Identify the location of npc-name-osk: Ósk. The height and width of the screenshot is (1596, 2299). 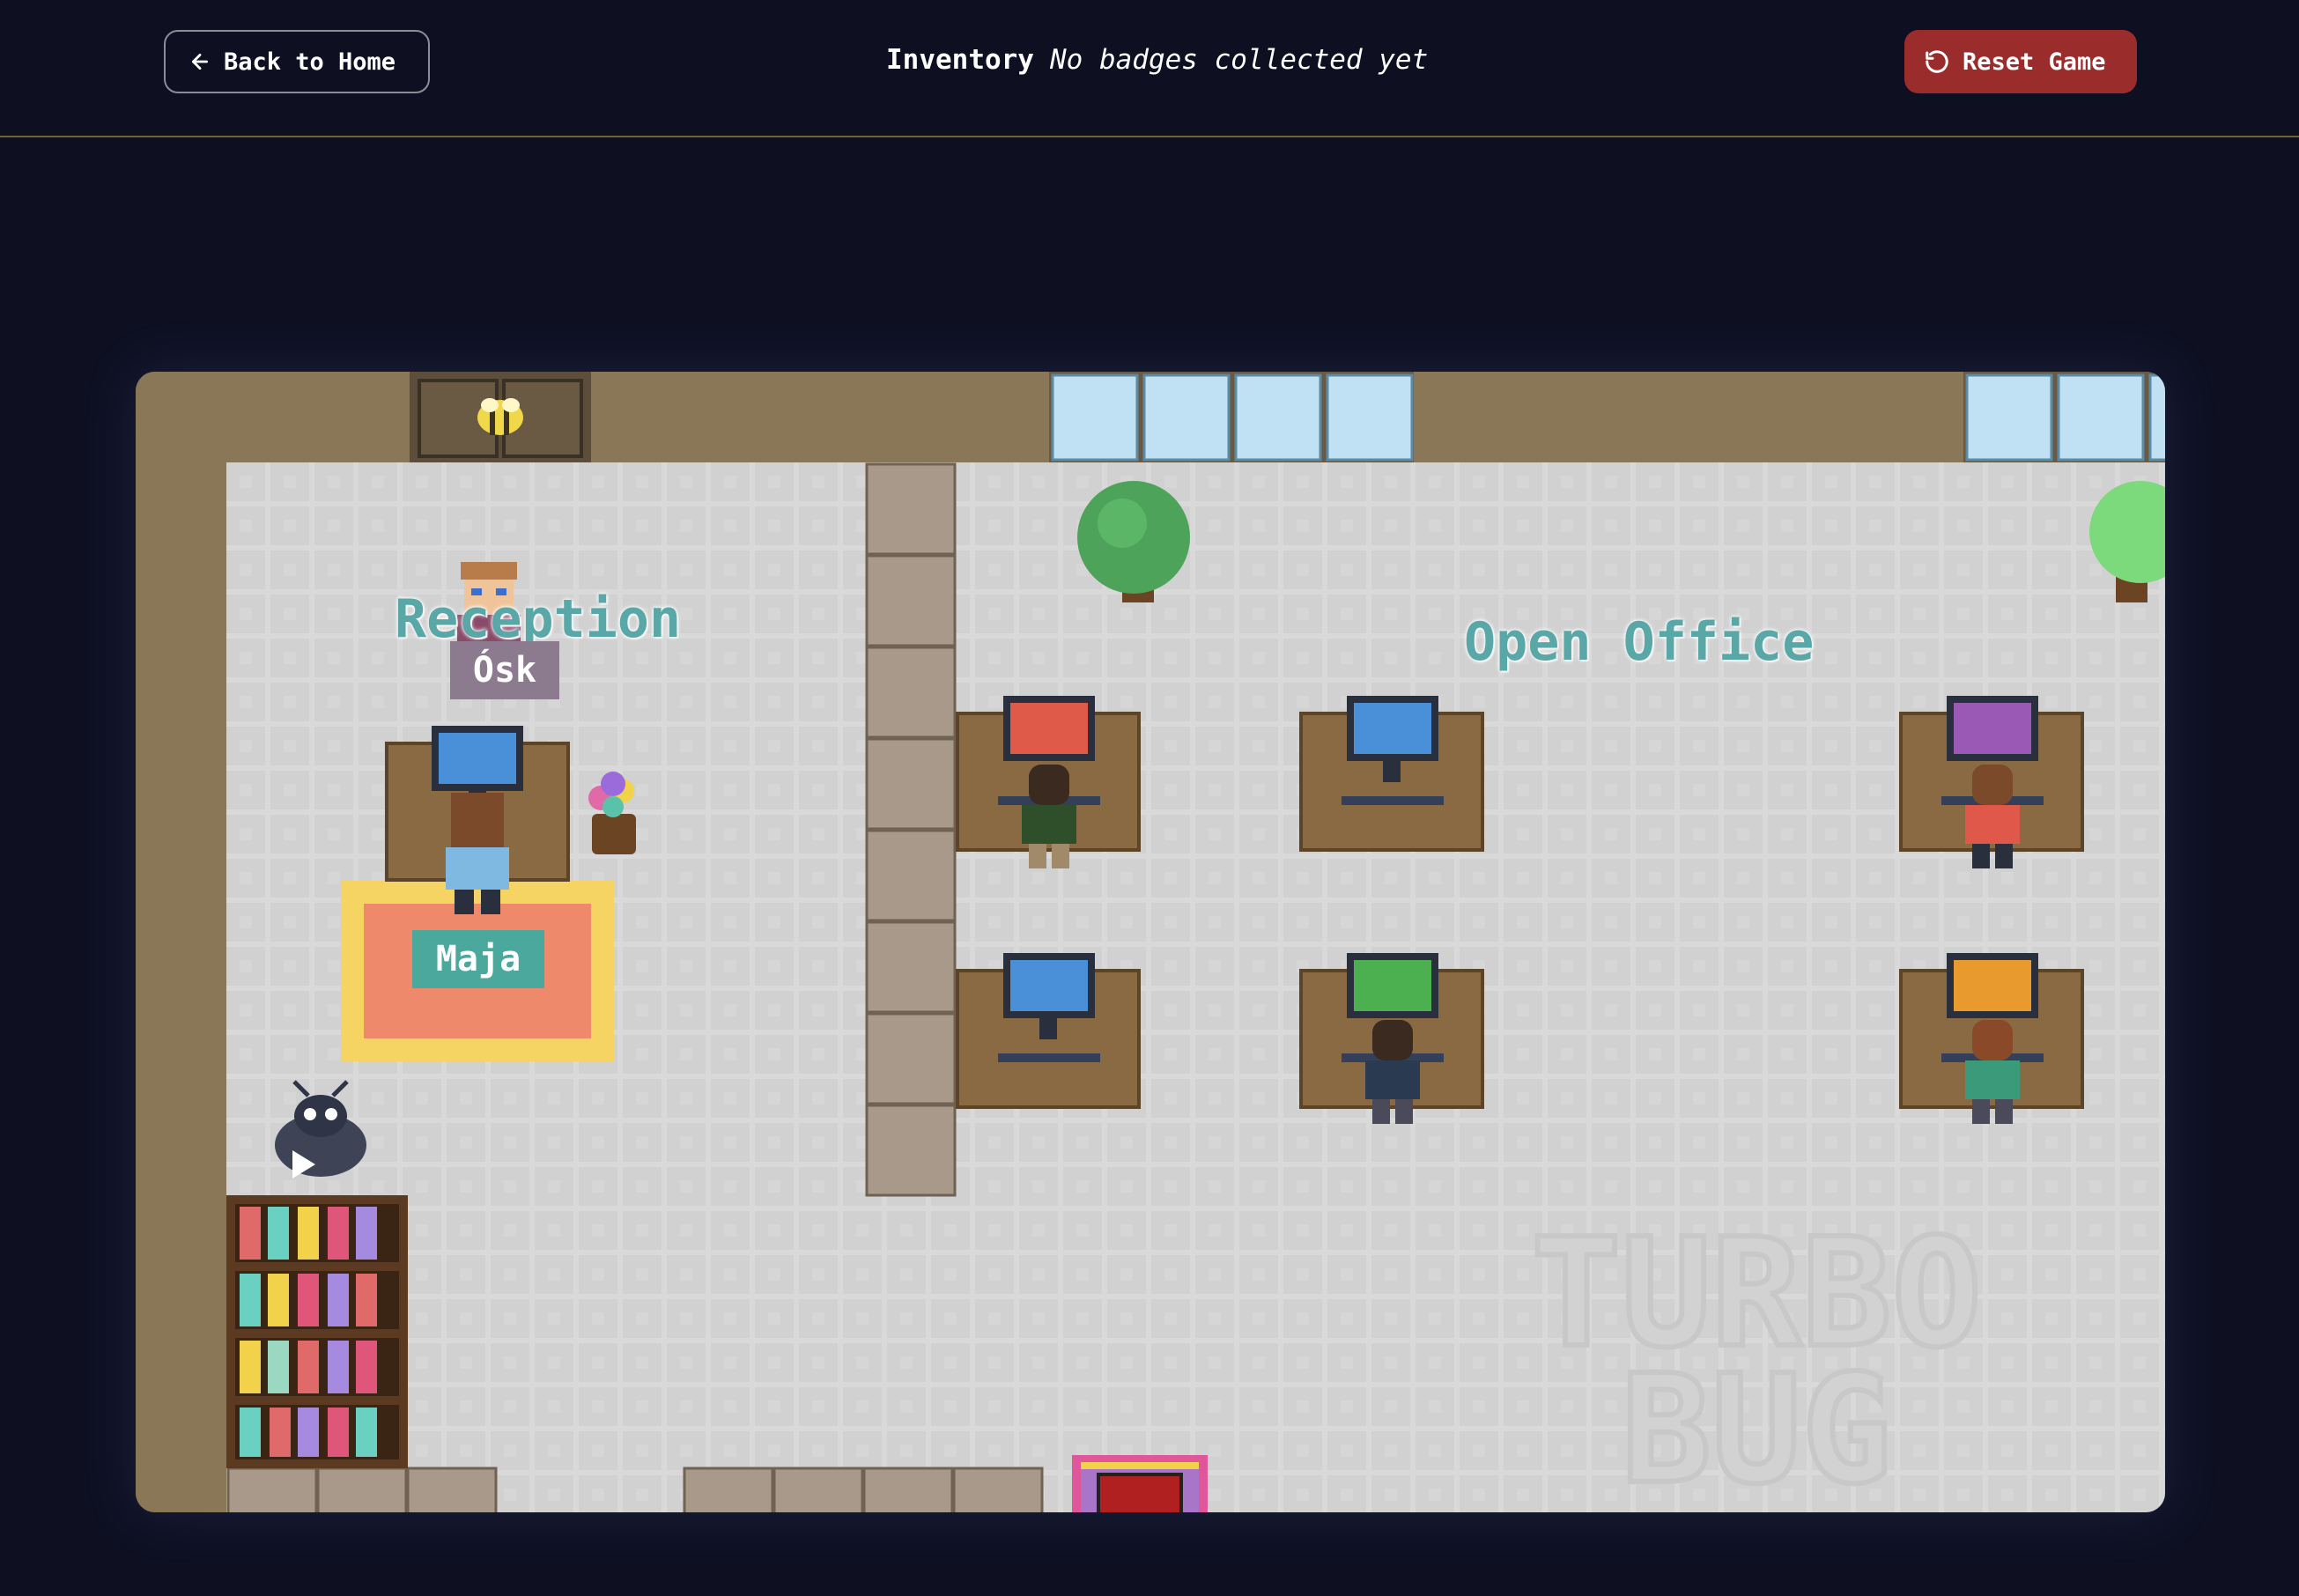
(505, 670).